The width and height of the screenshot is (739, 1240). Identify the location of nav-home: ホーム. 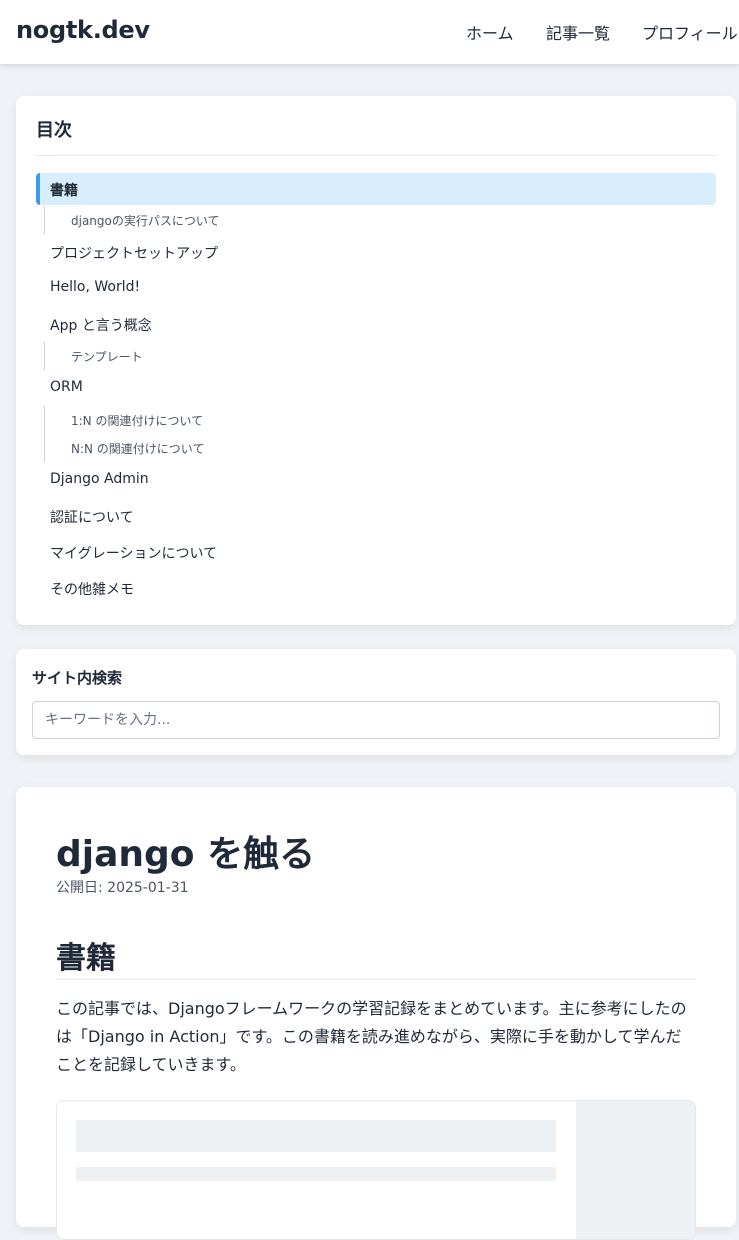
(490, 32).